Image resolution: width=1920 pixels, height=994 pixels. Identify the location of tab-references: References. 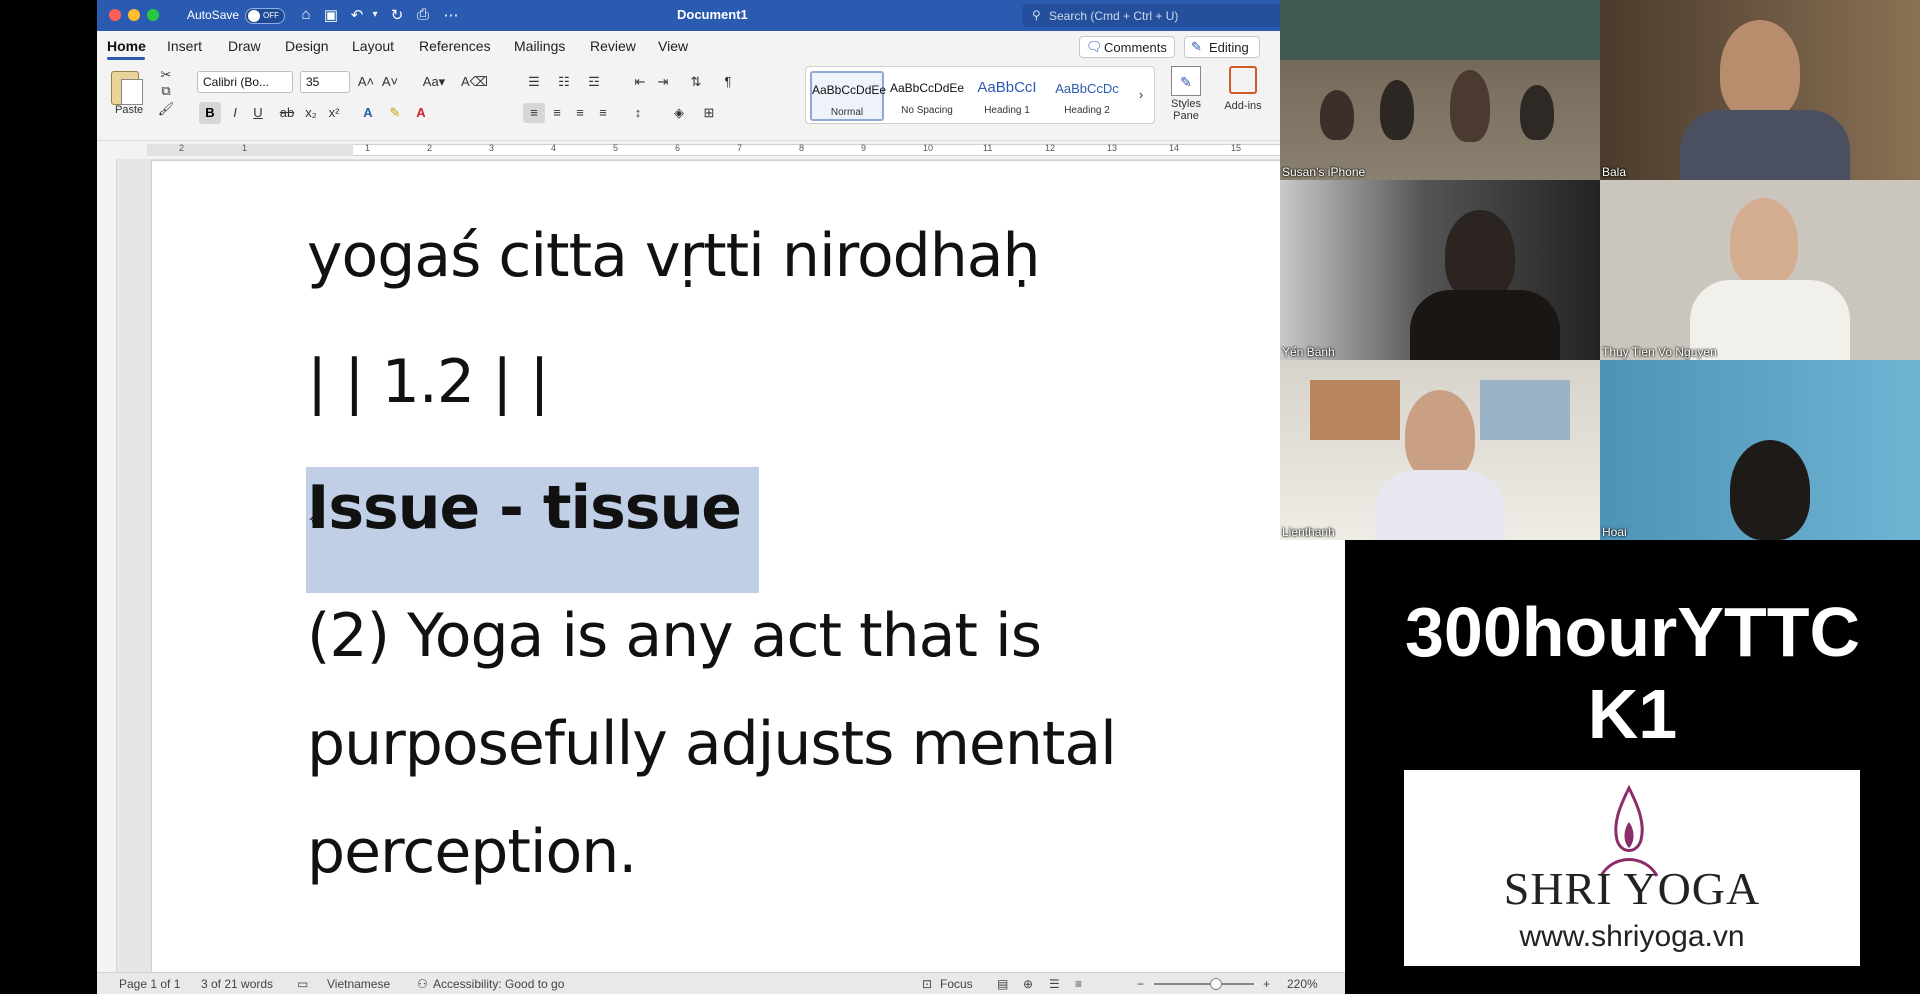
(455, 46).